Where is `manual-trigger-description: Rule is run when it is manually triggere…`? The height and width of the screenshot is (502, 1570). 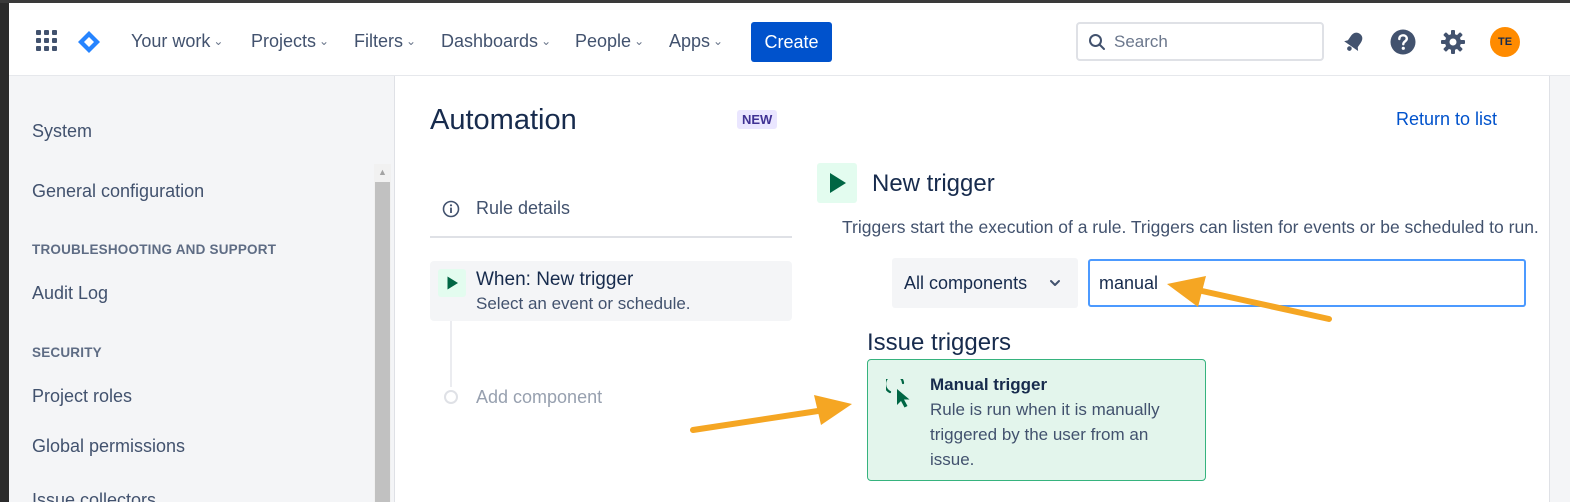
manual-trigger-description: Rule is run when it is manually triggere… is located at coordinates (1045, 434).